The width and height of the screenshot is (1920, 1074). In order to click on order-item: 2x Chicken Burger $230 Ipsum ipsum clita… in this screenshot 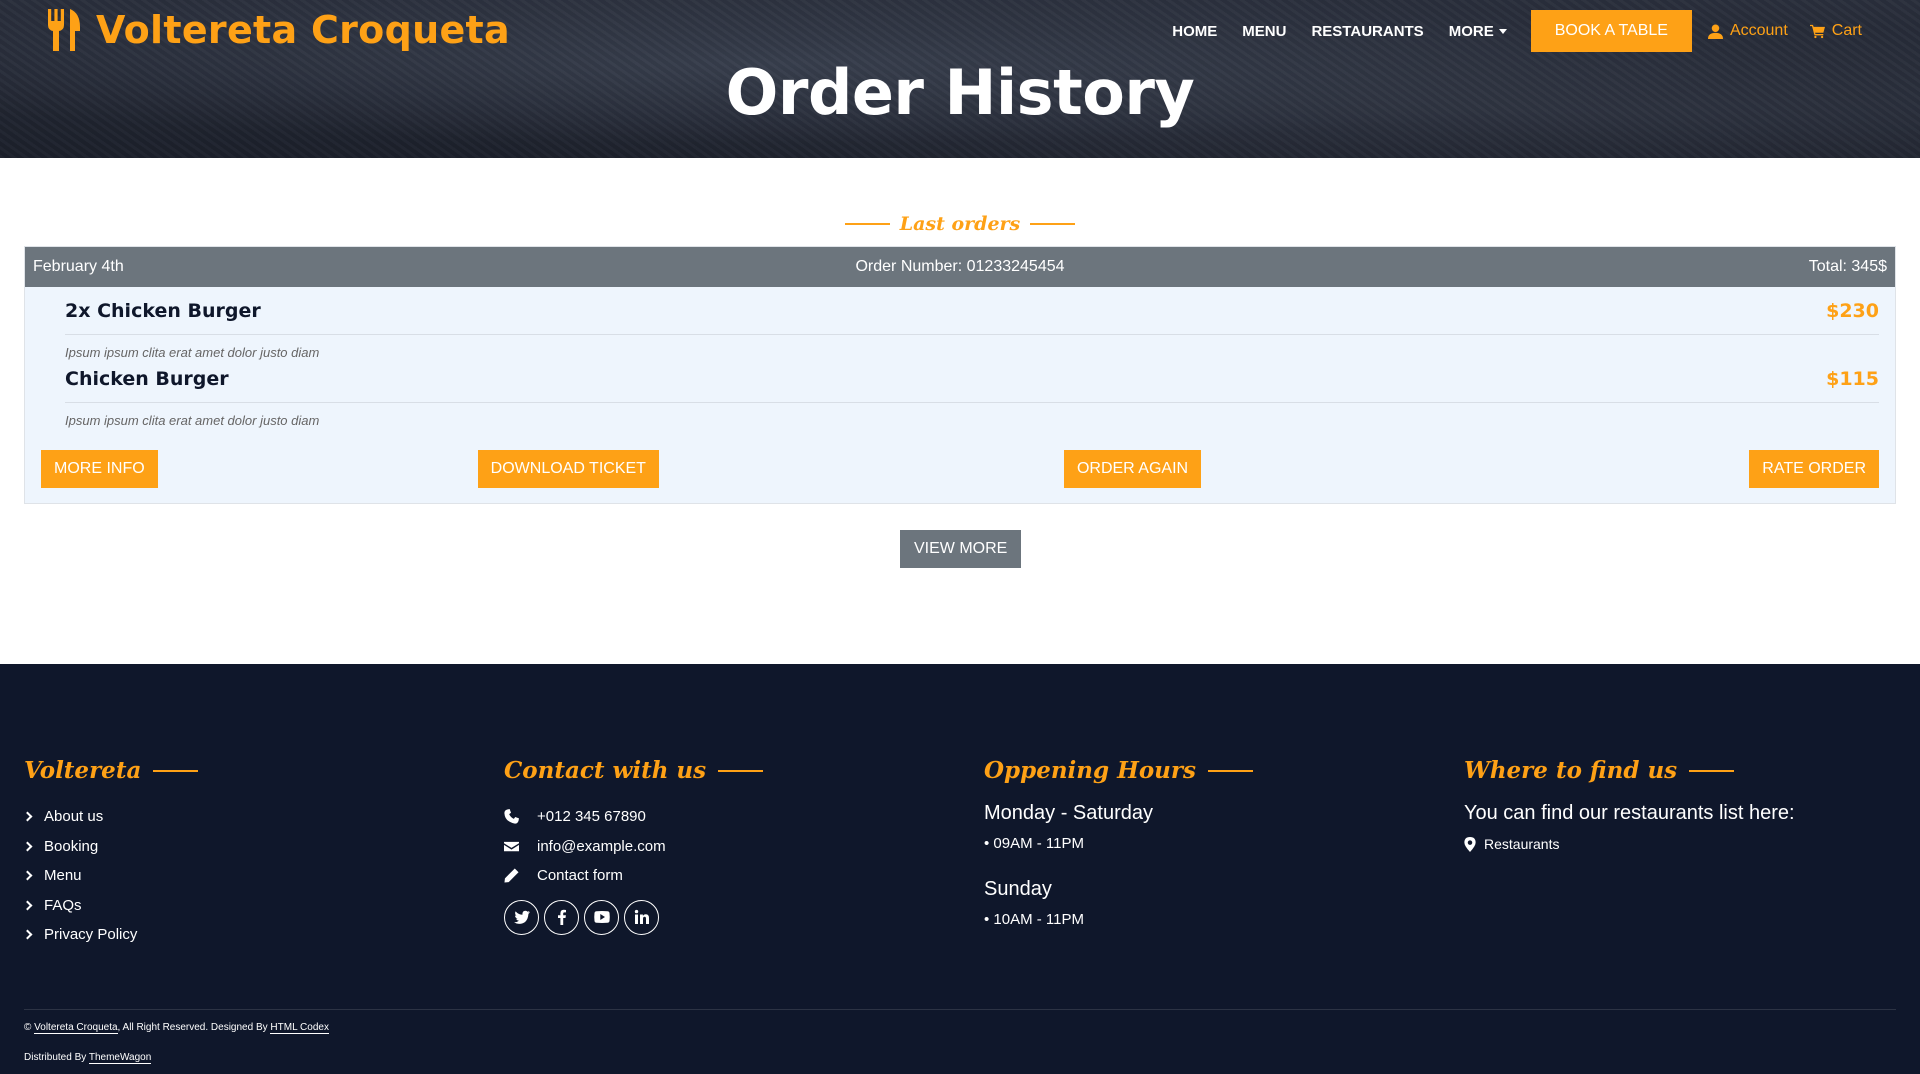, I will do `click(972, 323)`.